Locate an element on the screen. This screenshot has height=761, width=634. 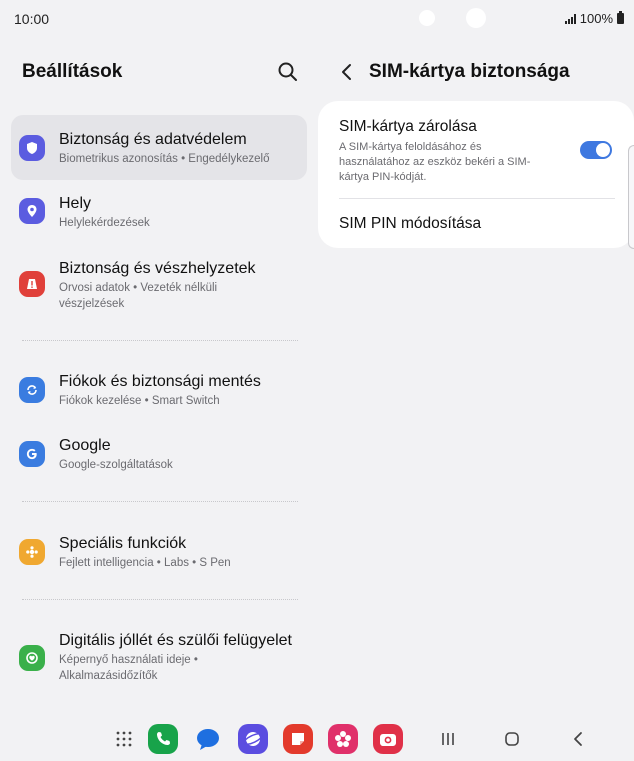
settings-item-title: Fiókok és biztonsági mentés is located at coordinates (160, 381).